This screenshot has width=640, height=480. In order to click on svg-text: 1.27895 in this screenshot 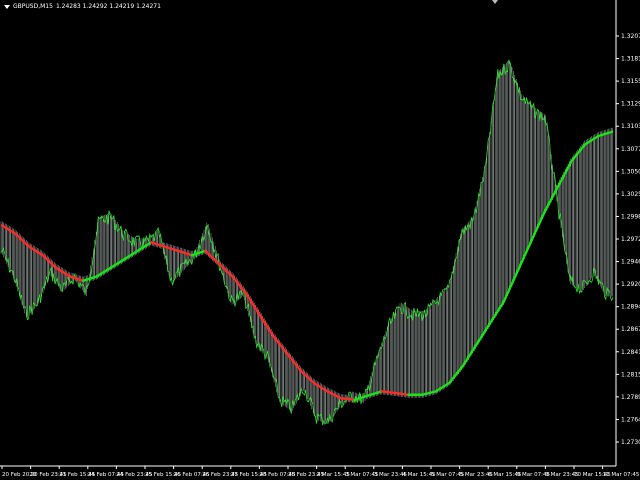, I will do `click(630, 397)`.